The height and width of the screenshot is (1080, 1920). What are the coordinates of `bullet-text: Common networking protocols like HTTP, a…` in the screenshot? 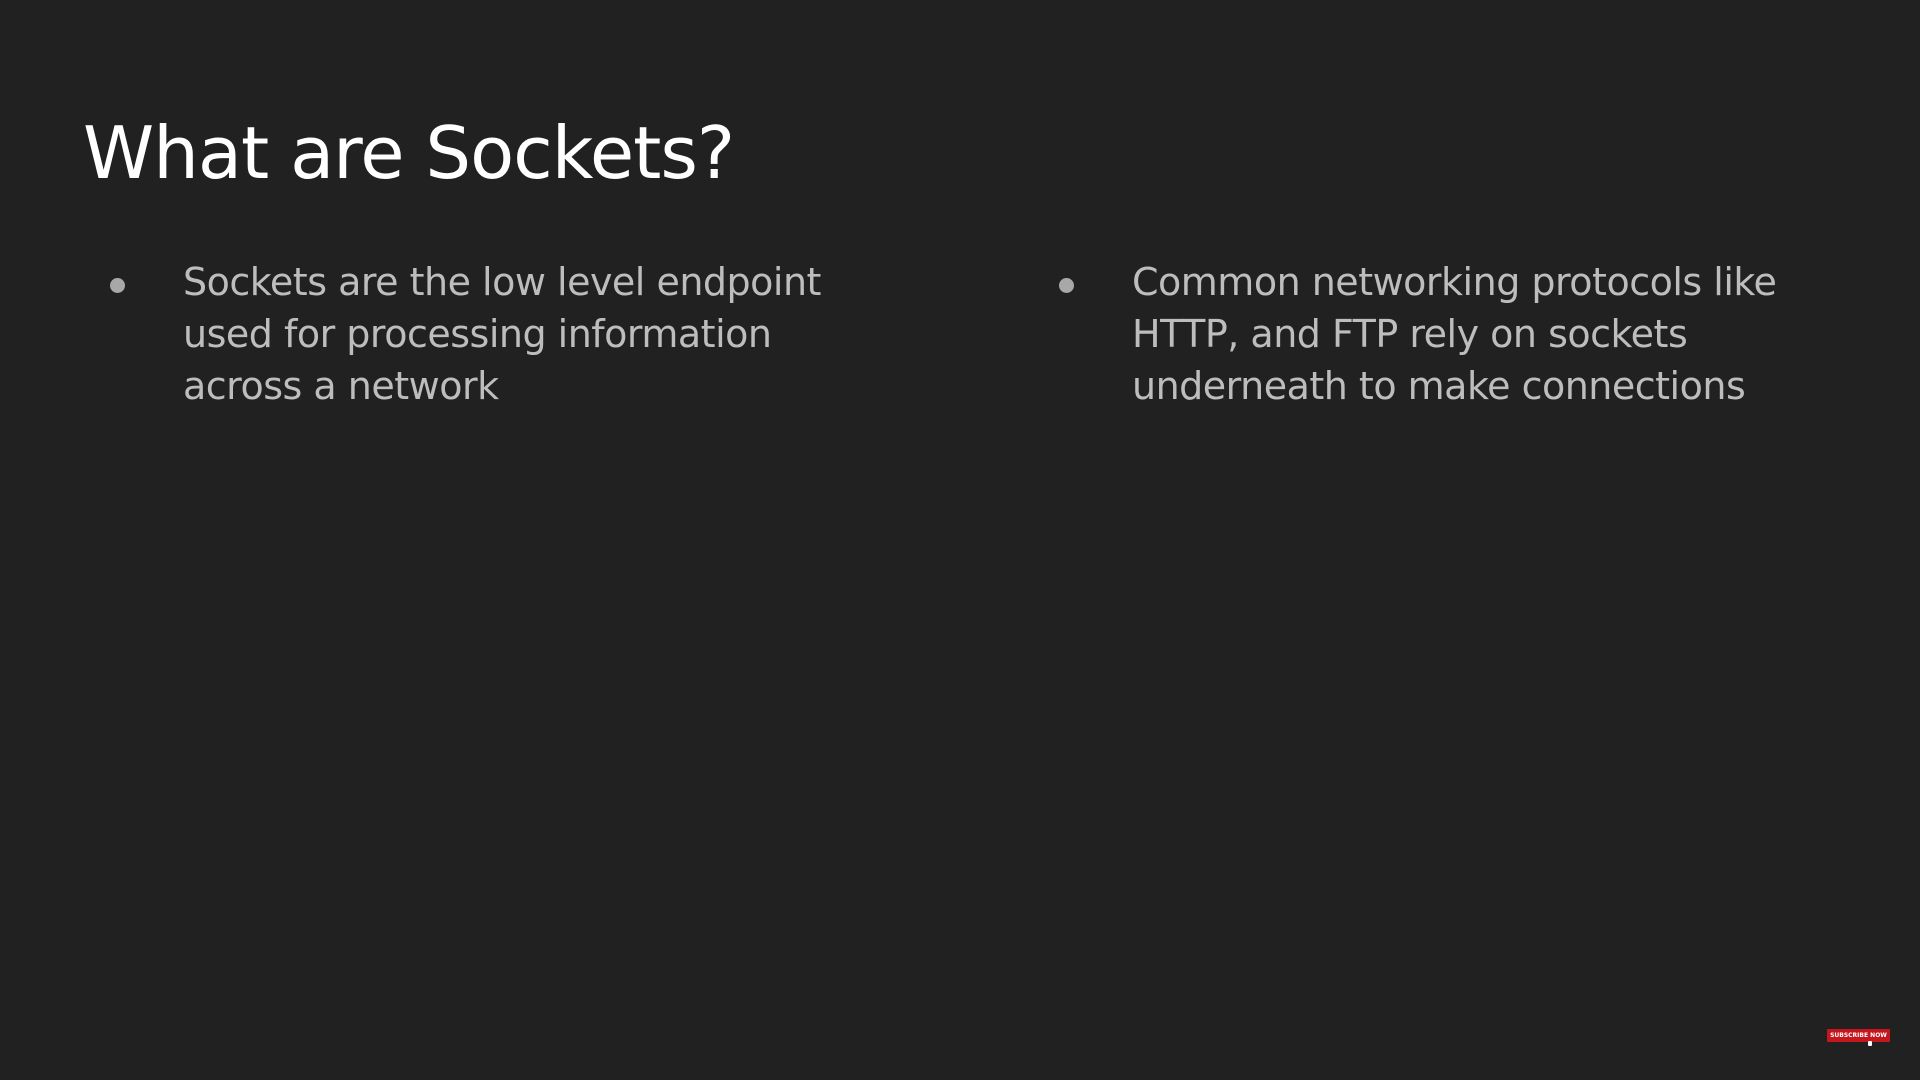 It's located at (1454, 334).